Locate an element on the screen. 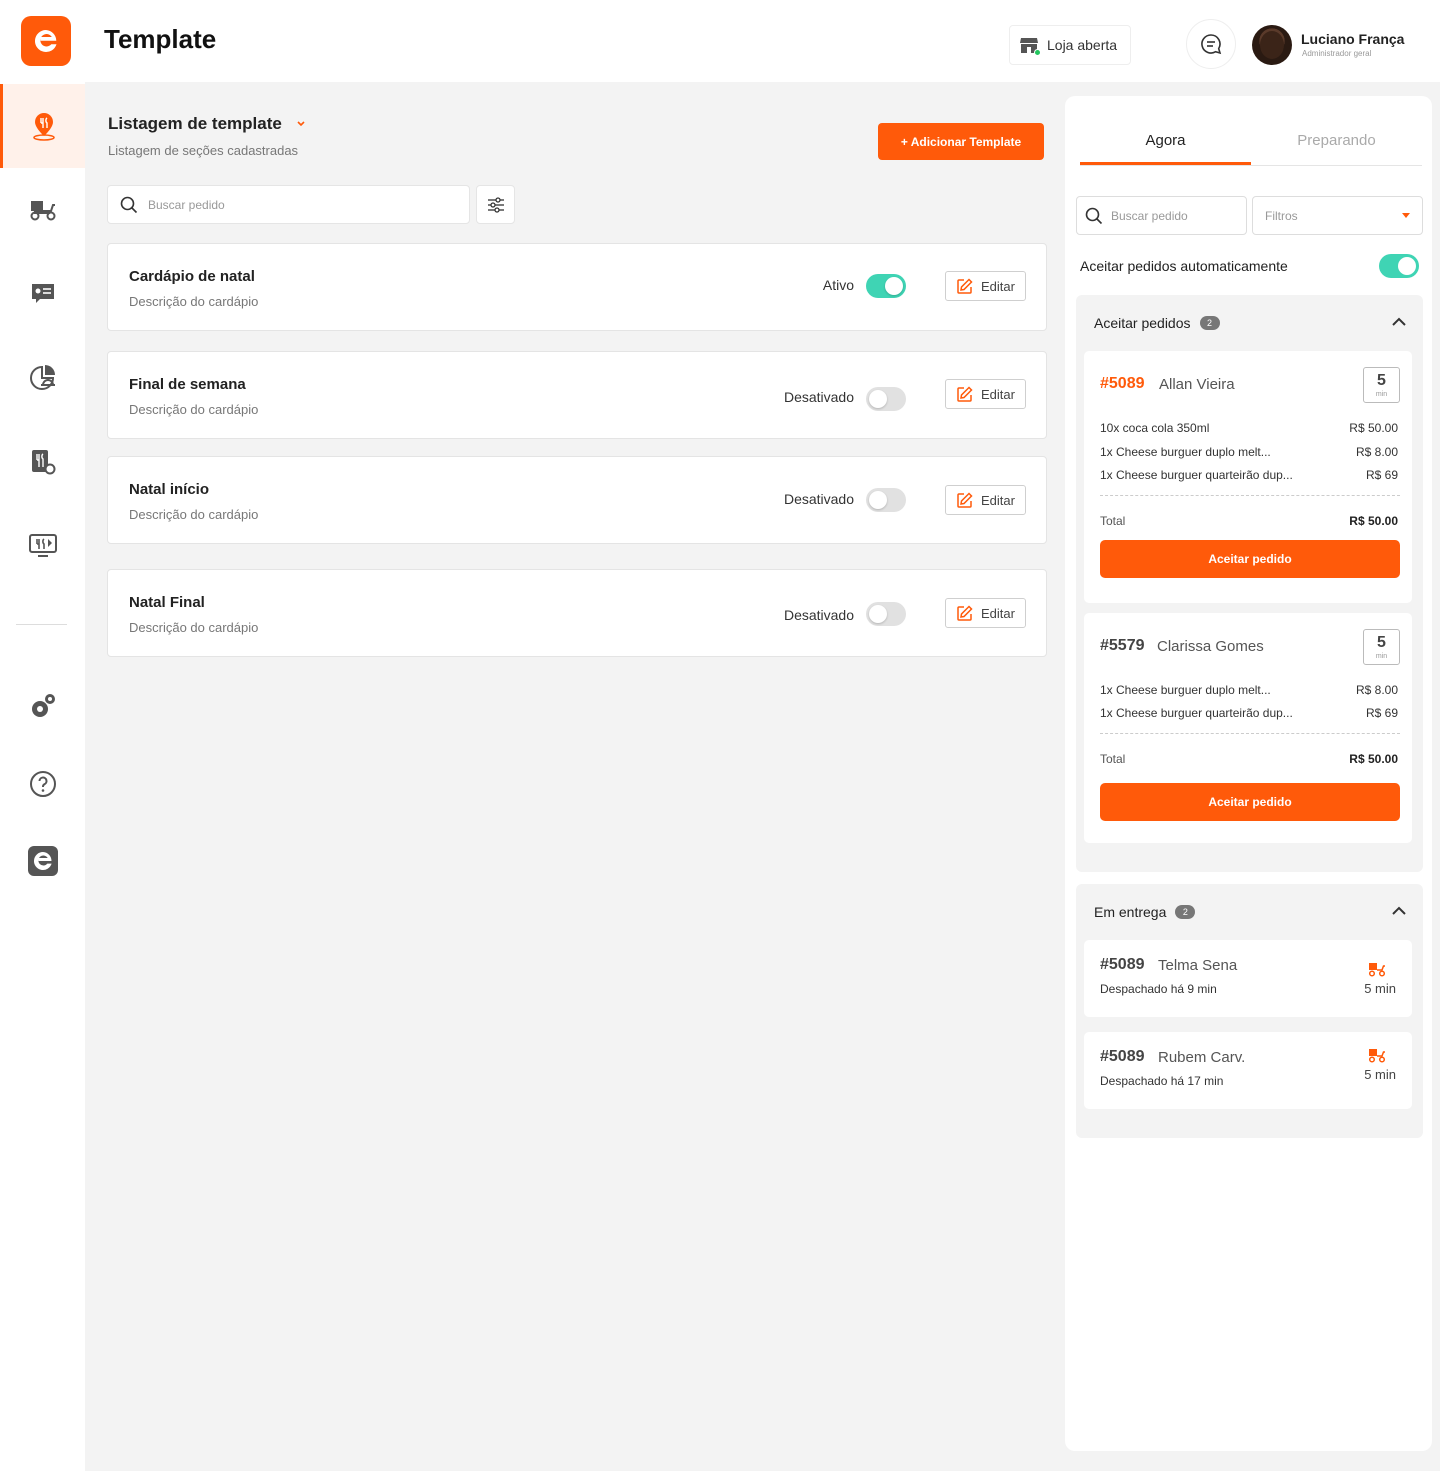  help-icon is located at coordinates (42, 784).